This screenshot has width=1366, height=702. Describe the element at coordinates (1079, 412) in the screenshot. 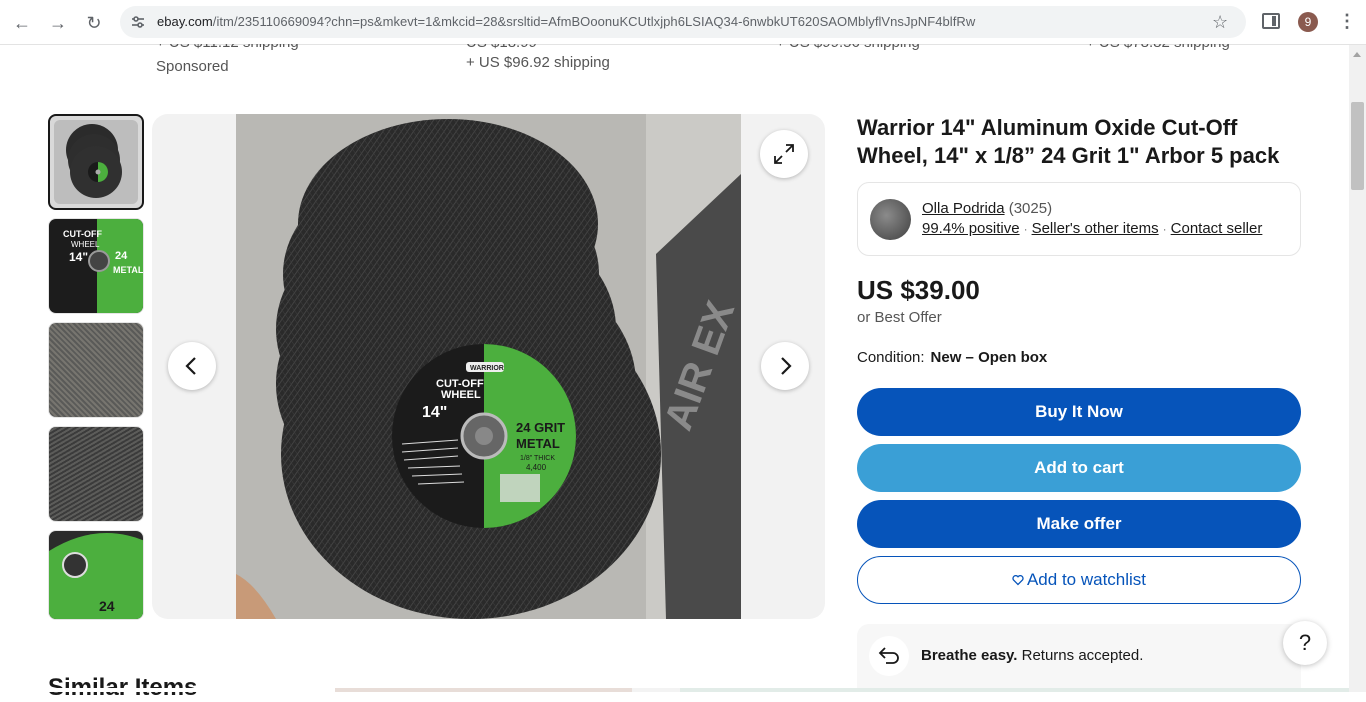

I see `buy-it-now-button: Buy It Now` at that location.